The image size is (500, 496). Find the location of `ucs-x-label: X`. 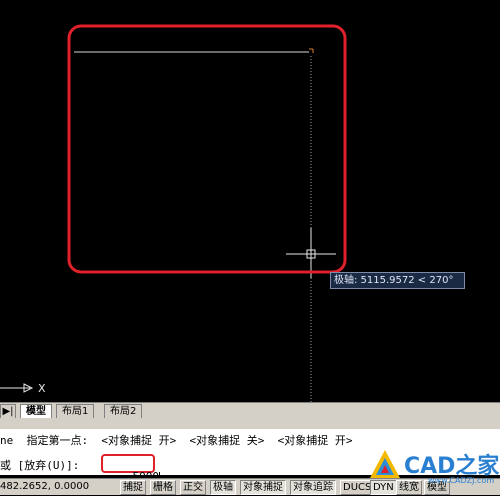

ucs-x-label: X is located at coordinates (42, 388).